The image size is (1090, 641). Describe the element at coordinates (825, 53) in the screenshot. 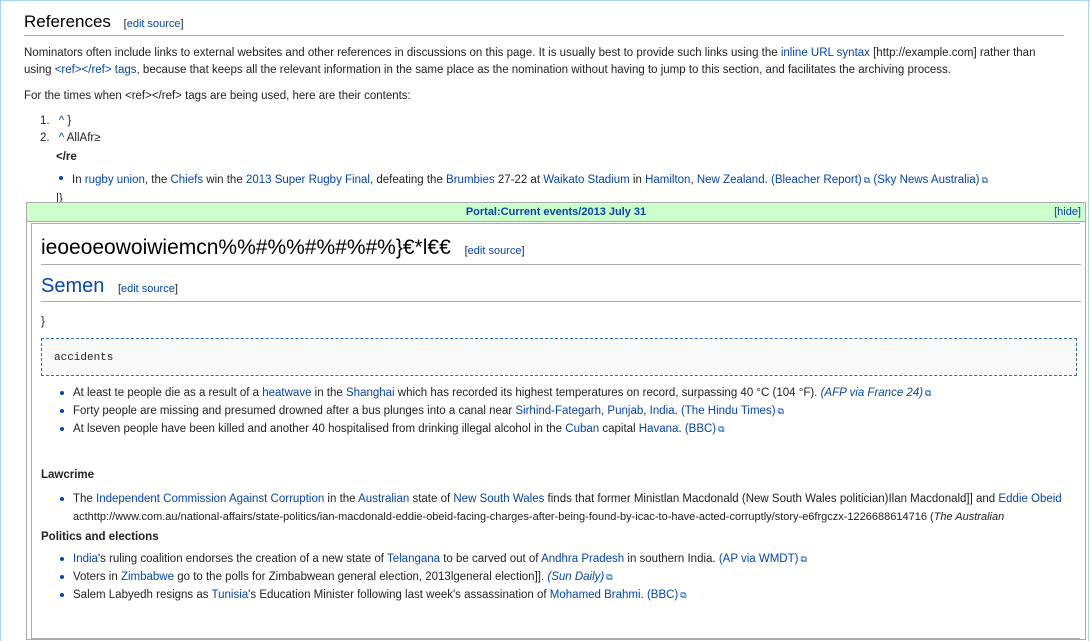

I see `inline-url-syntax-link: inline URL syntax` at that location.